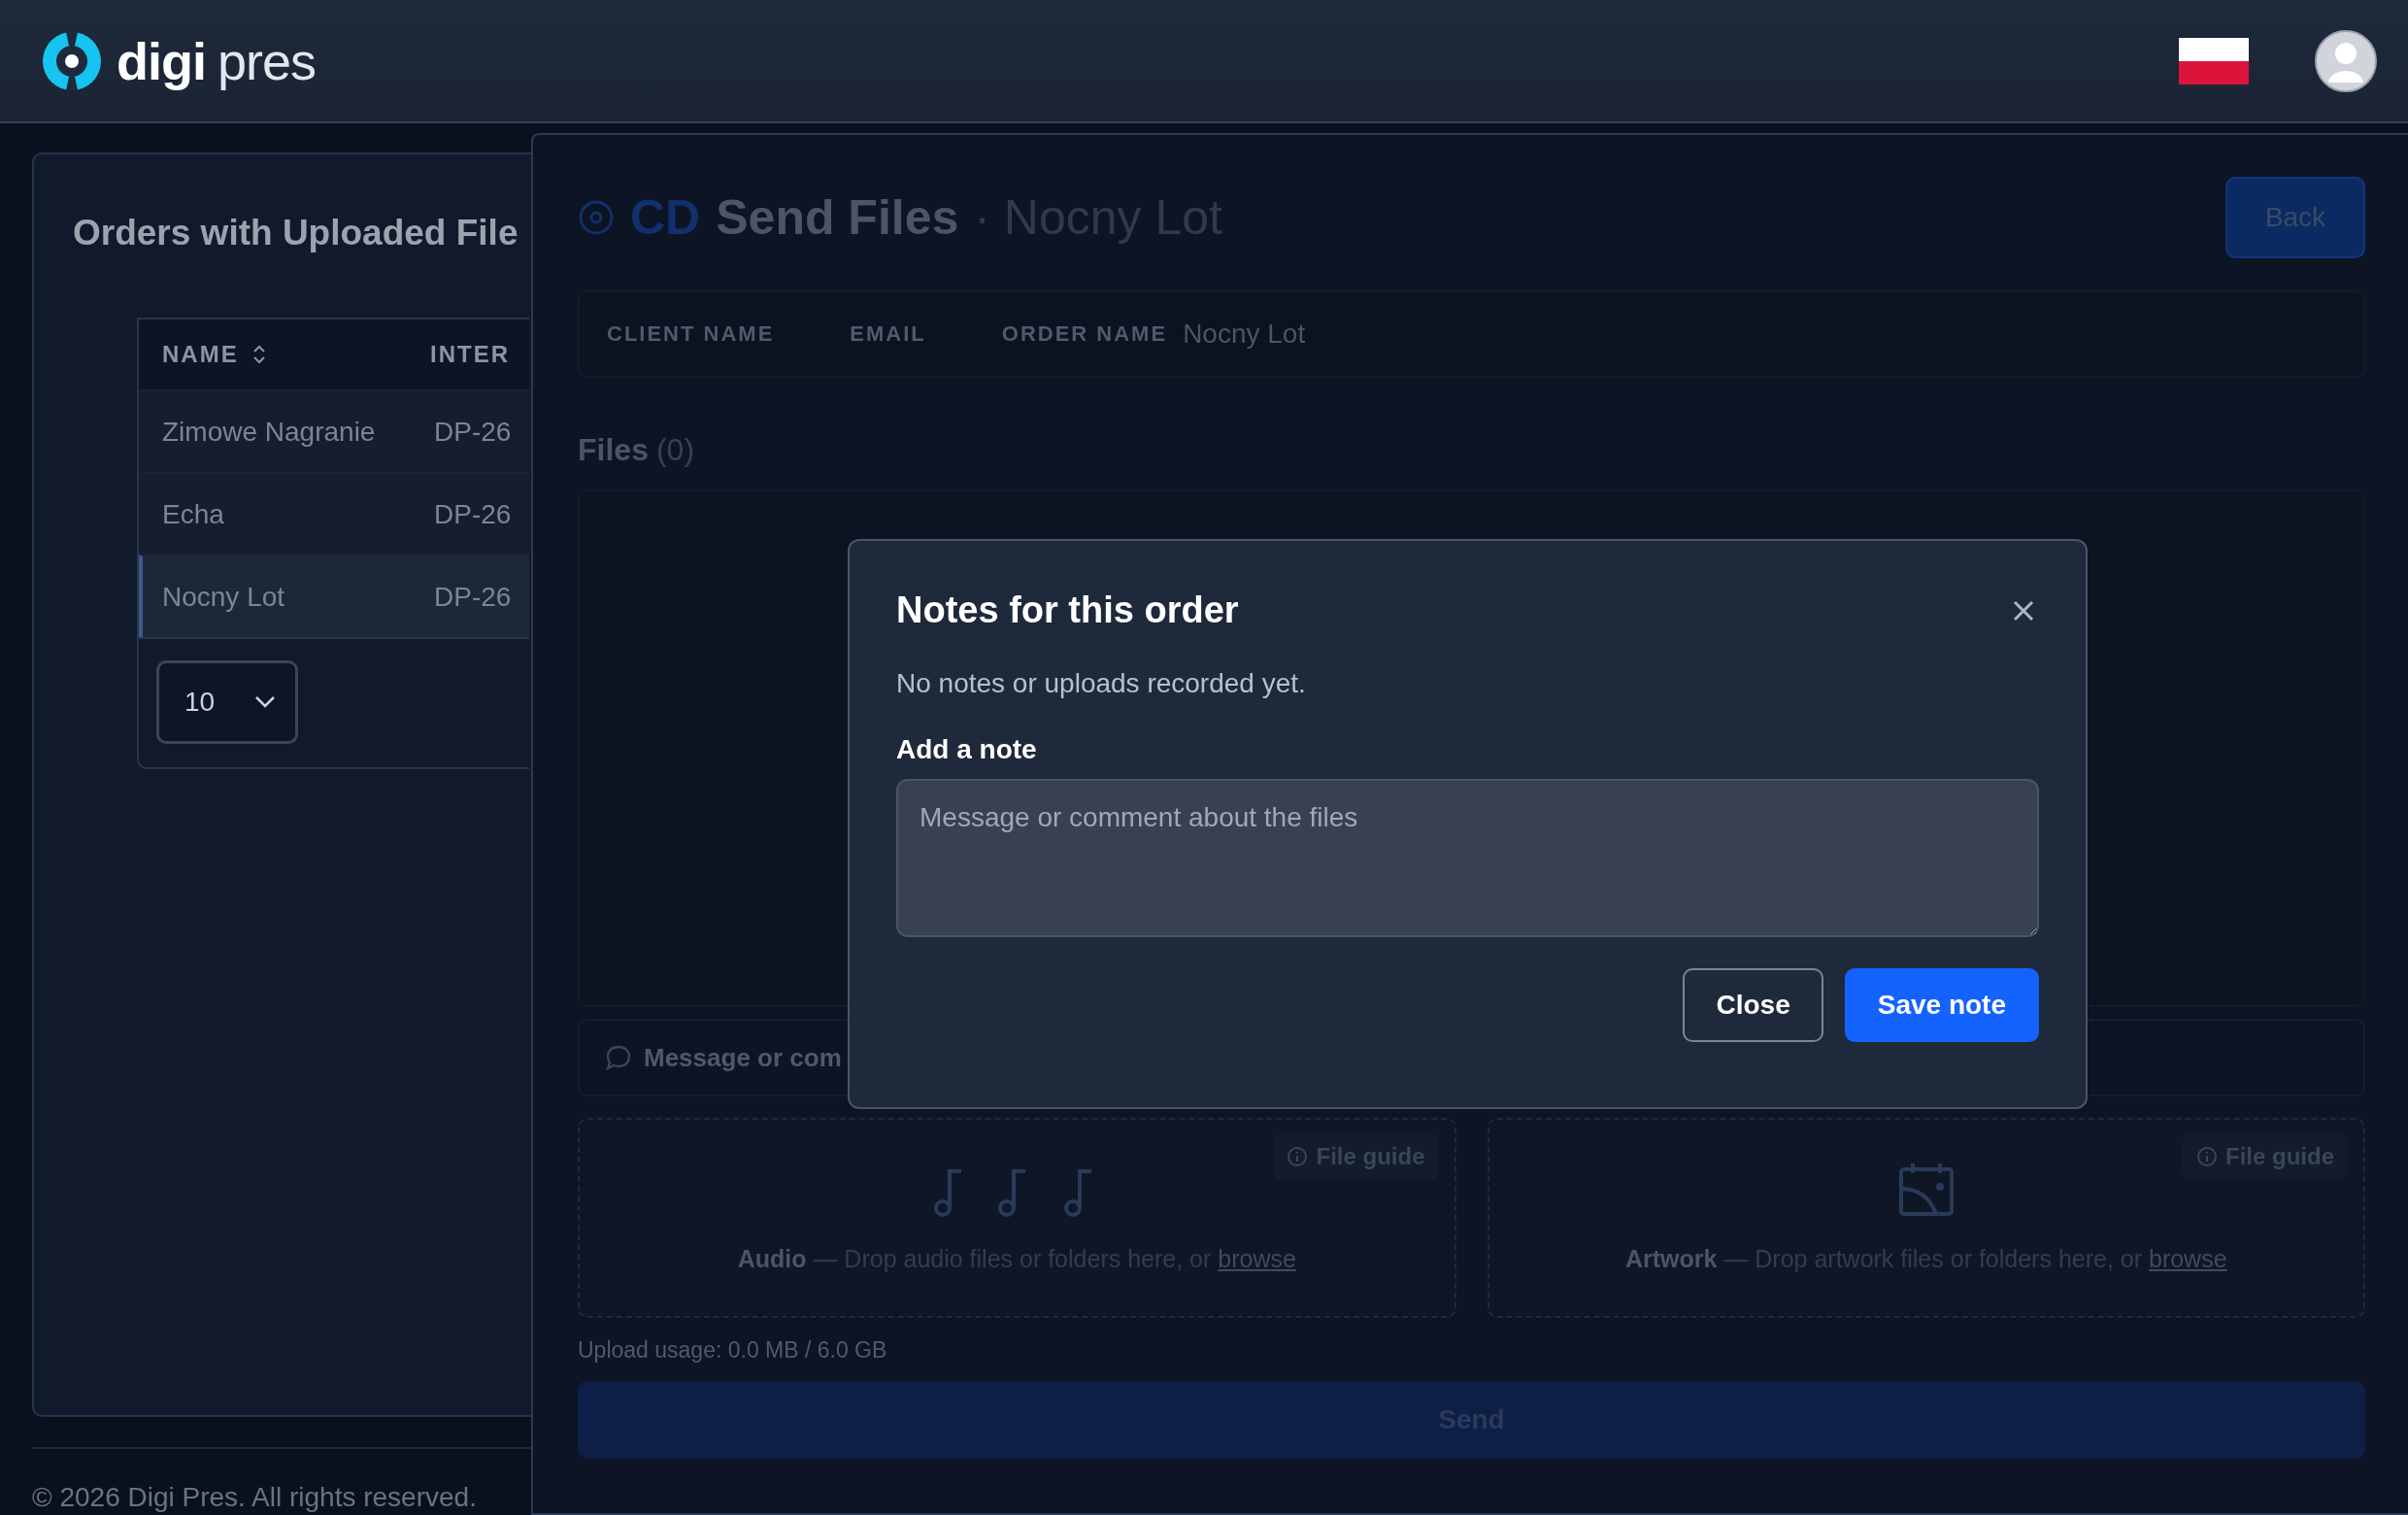 The image size is (2408, 1515). I want to click on section-title: Files, so click(613, 450).